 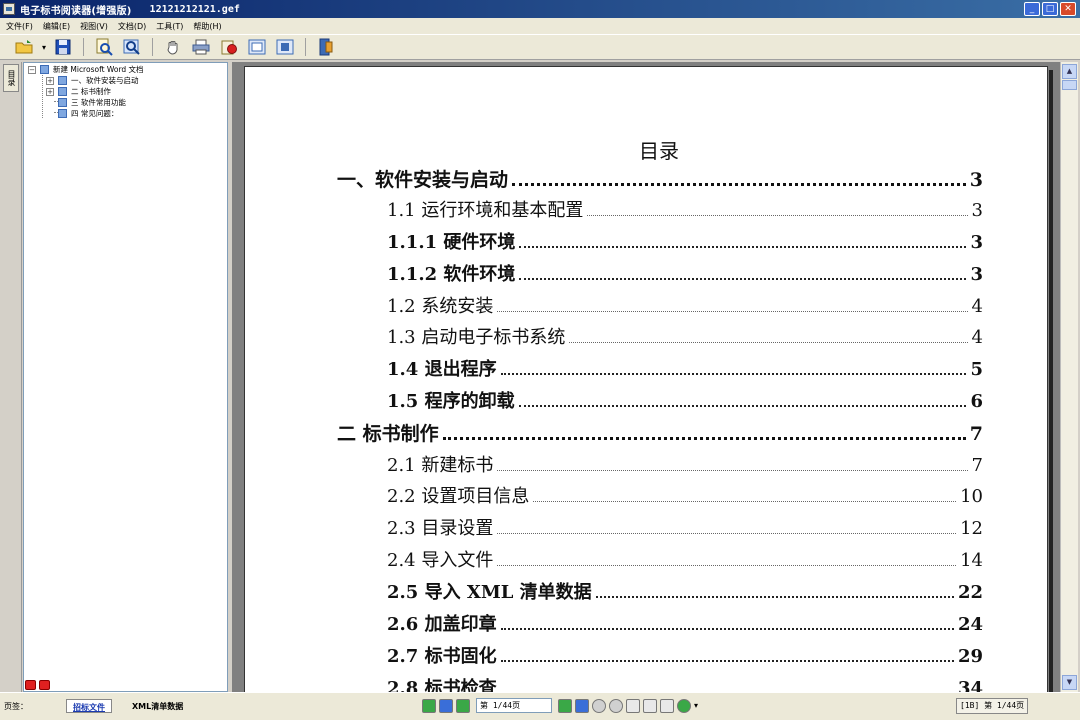 I want to click on toc-entry-page: 10, so click(x=971, y=496).